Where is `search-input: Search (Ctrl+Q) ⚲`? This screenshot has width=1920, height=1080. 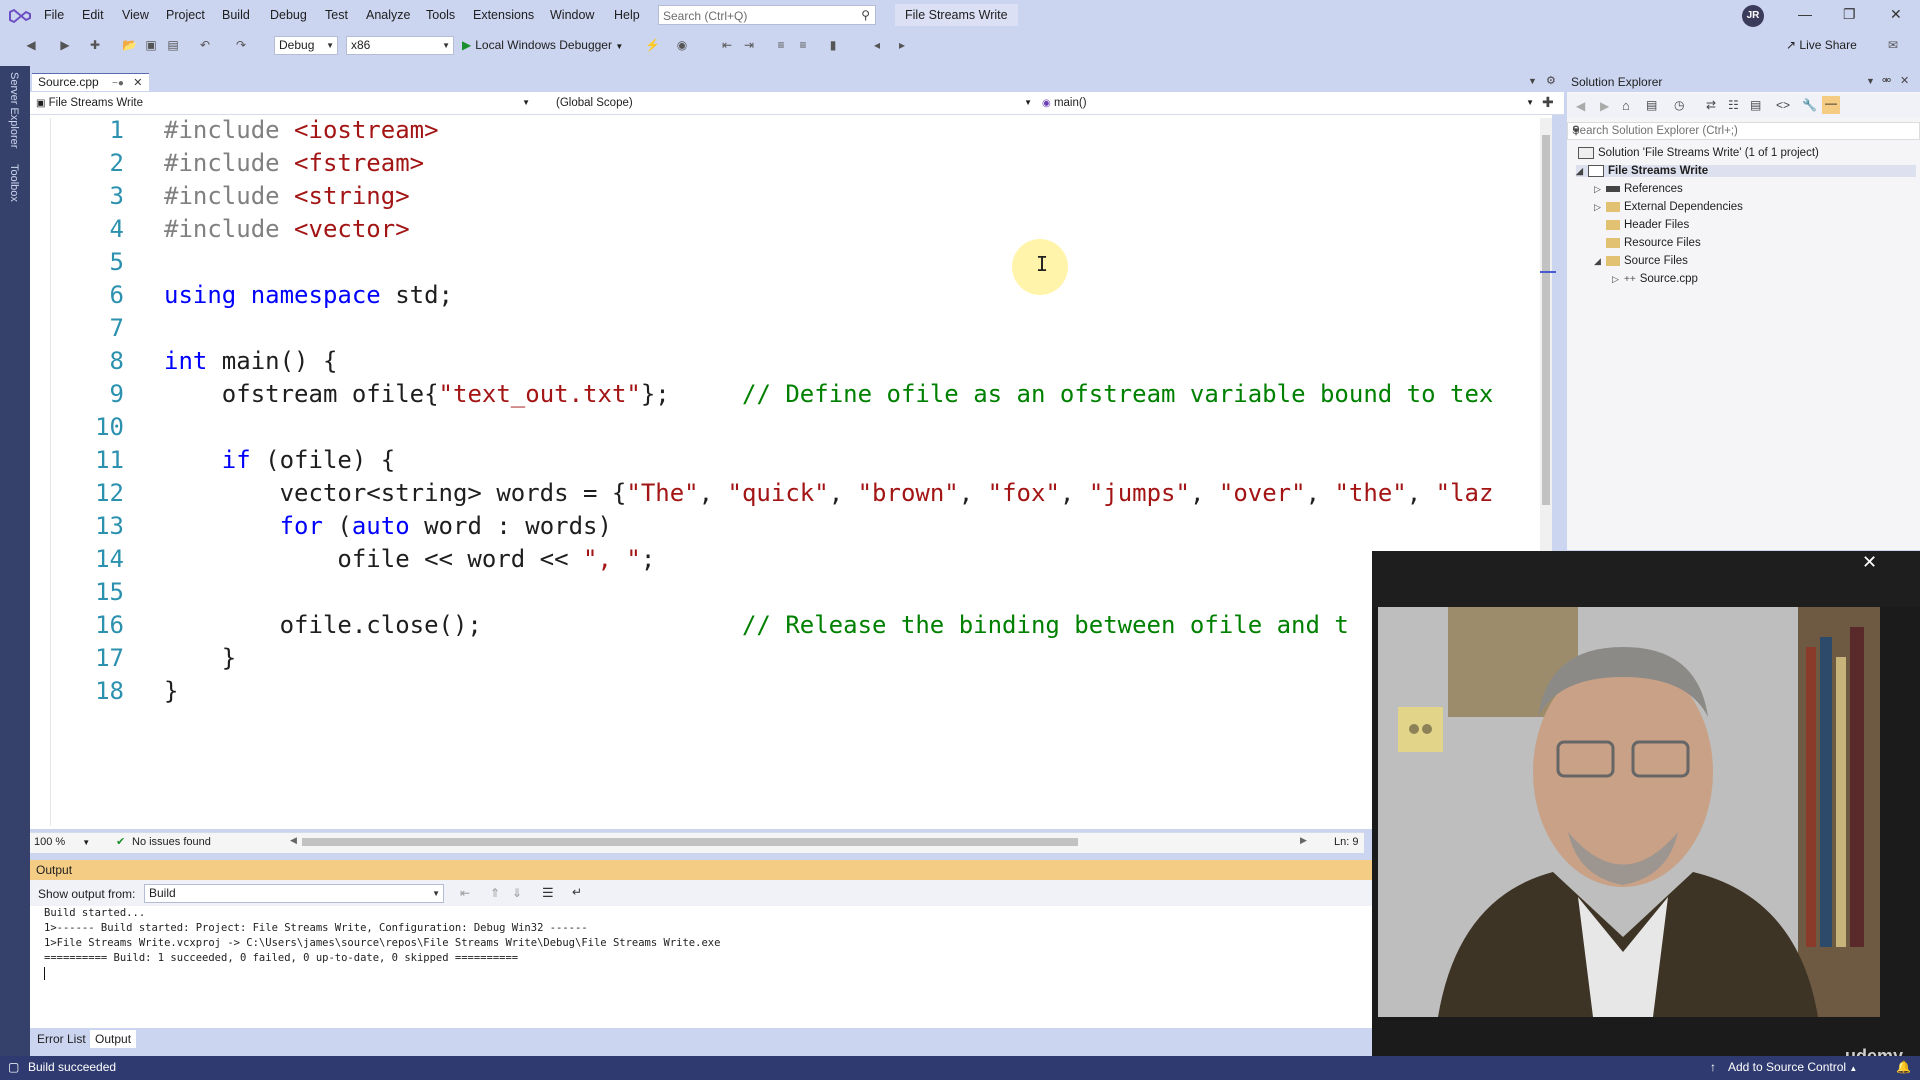 search-input: Search (Ctrl+Q) ⚲ is located at coordinates (767, 15).